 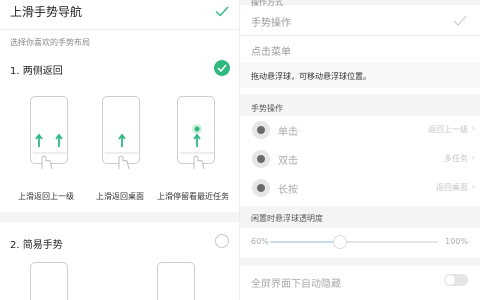 What do you see at coordinates (46, 196) in the screenshot?
I see `caption-back: 上滑返回上一级` at bounding box center [46, 196].